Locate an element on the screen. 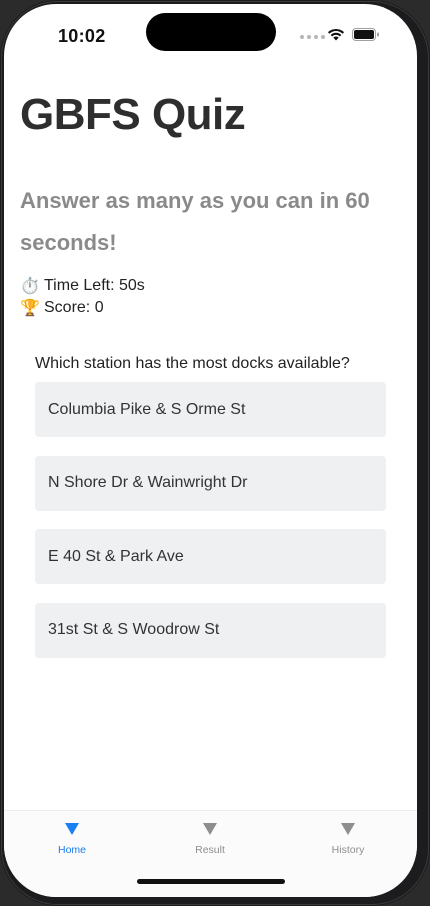 Image resolution: width=430 pixels, height=906 pixels. tab-history-label: History is located at coordinates (348, 850).